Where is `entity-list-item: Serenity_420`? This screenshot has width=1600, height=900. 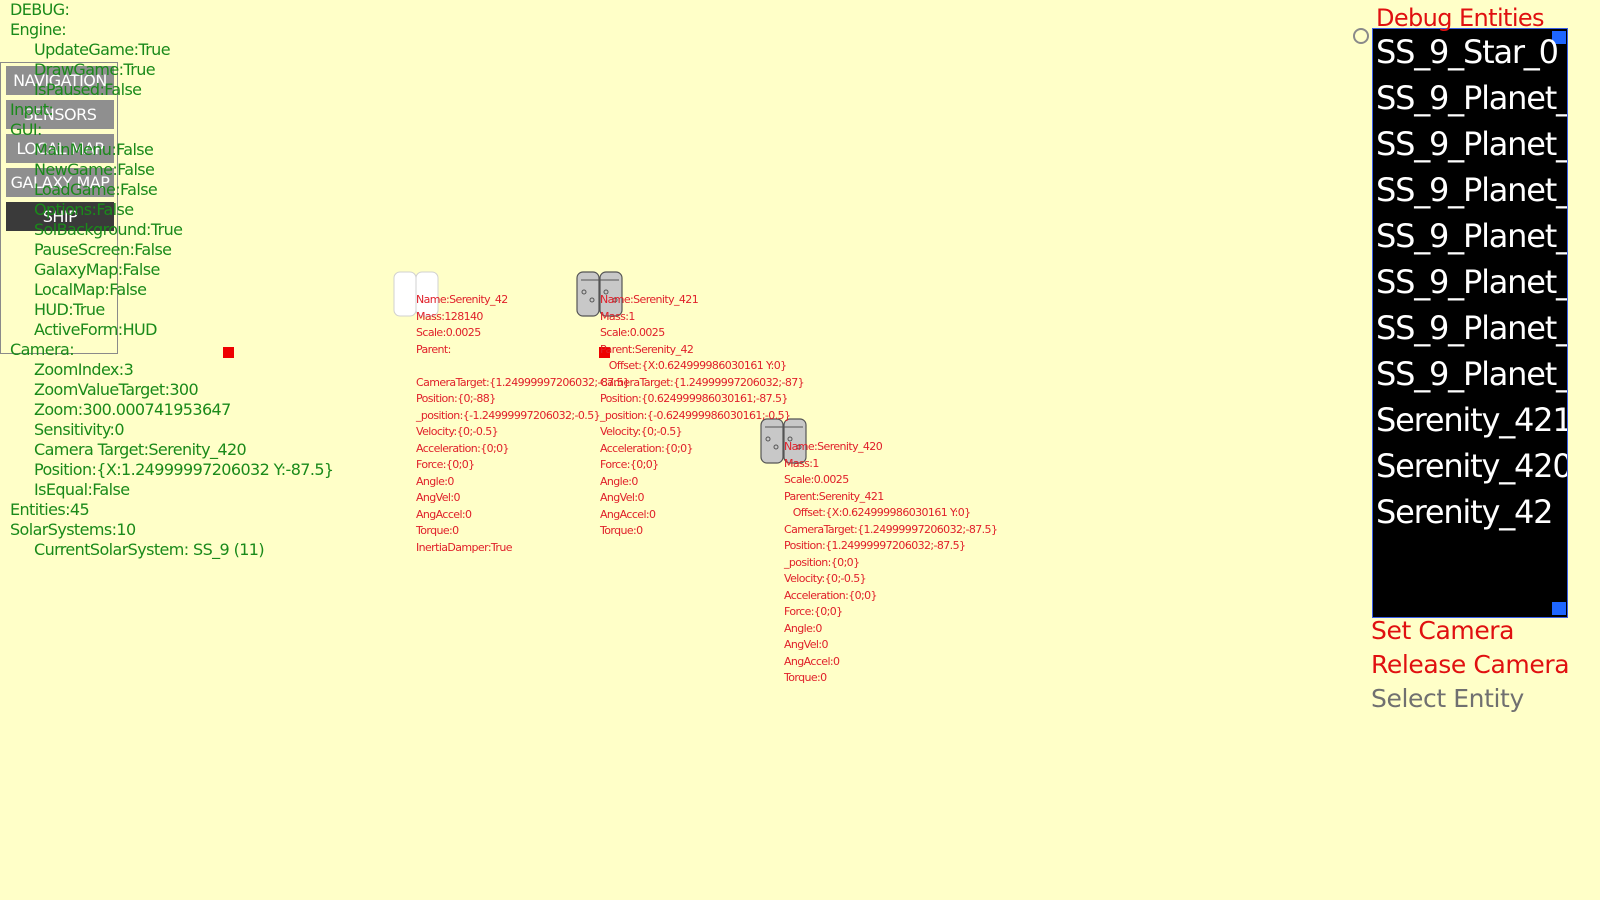
entity-list-item: Serenity_420 is located at coordinates (1471, 466).